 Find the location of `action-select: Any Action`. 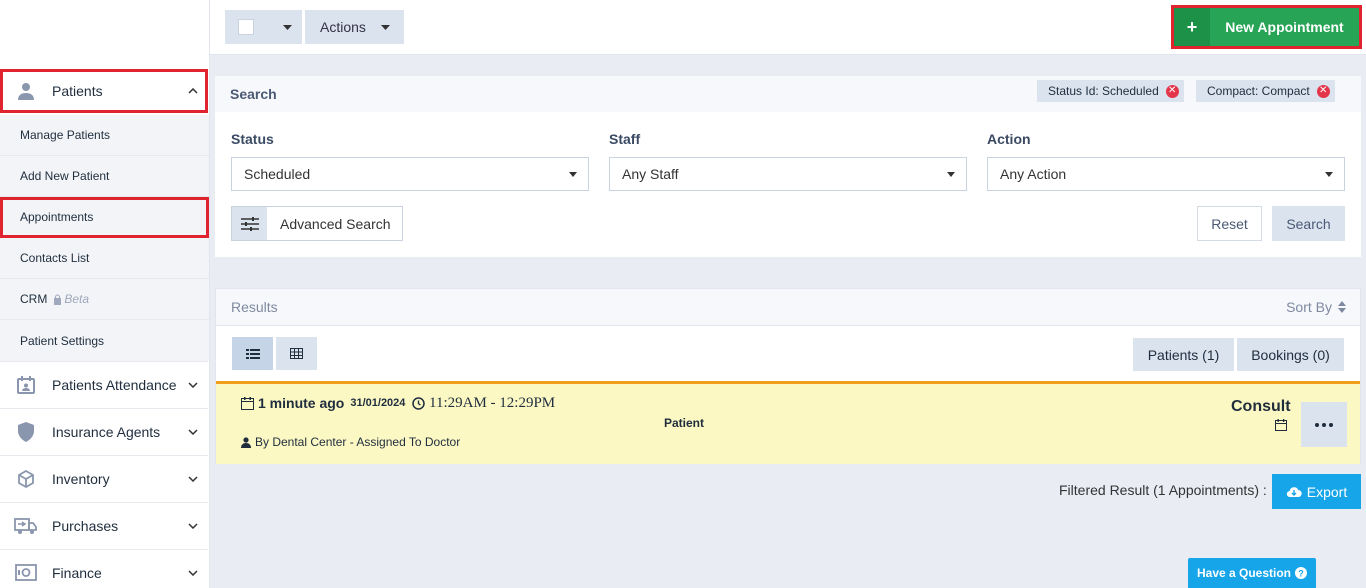

action-select: Any Action is located at coordinates (1166, 174).